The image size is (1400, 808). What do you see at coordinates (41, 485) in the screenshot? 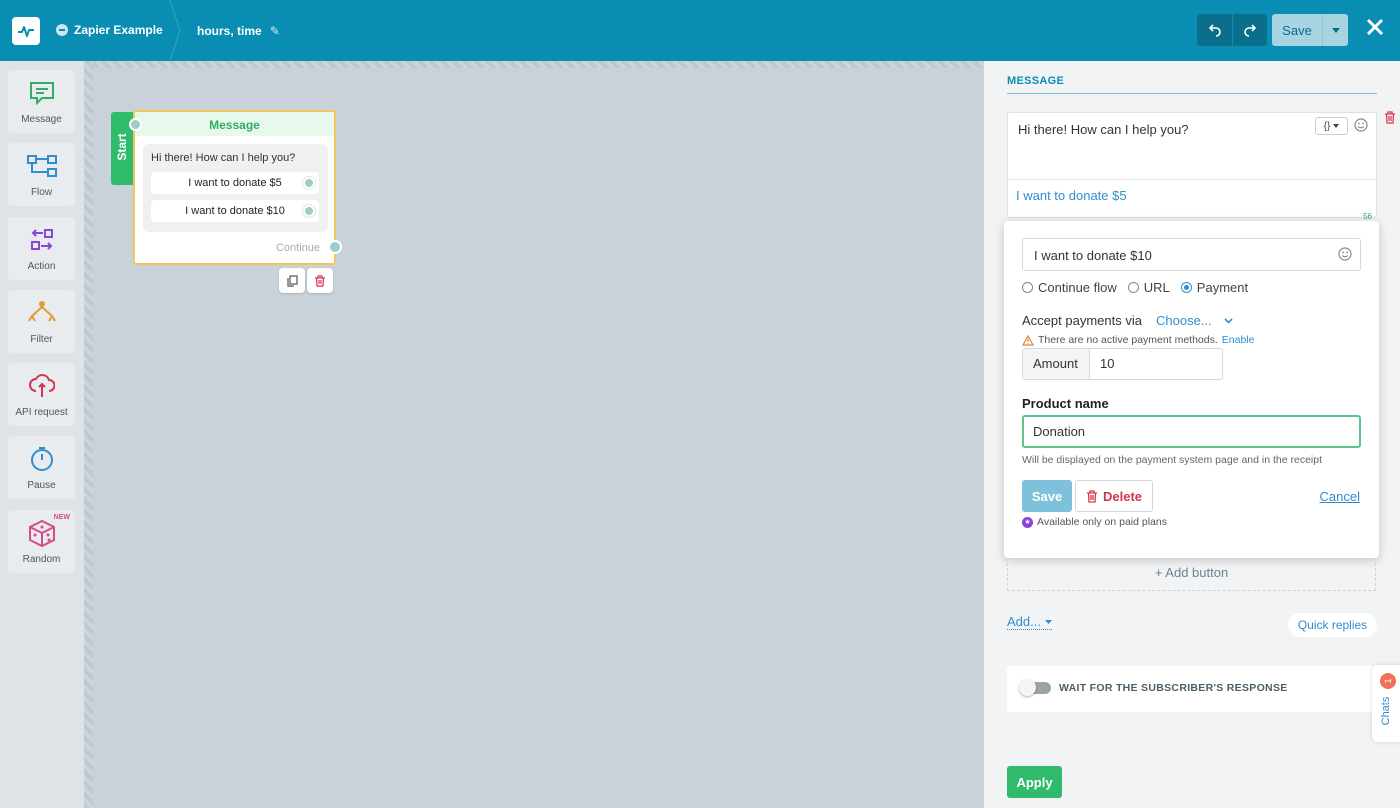
I see `tool-label: Pause` at bounding box center [41, 485].